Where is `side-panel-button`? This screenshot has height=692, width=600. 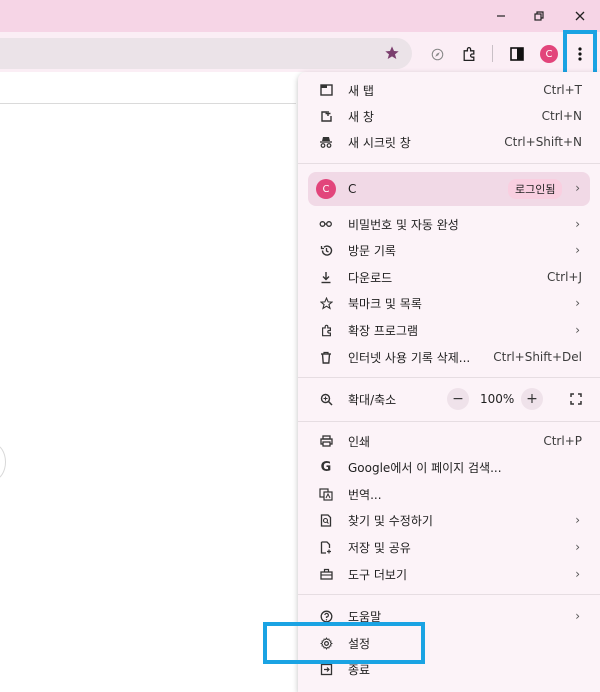 side-panel-button is located at coordinates (517, 54).